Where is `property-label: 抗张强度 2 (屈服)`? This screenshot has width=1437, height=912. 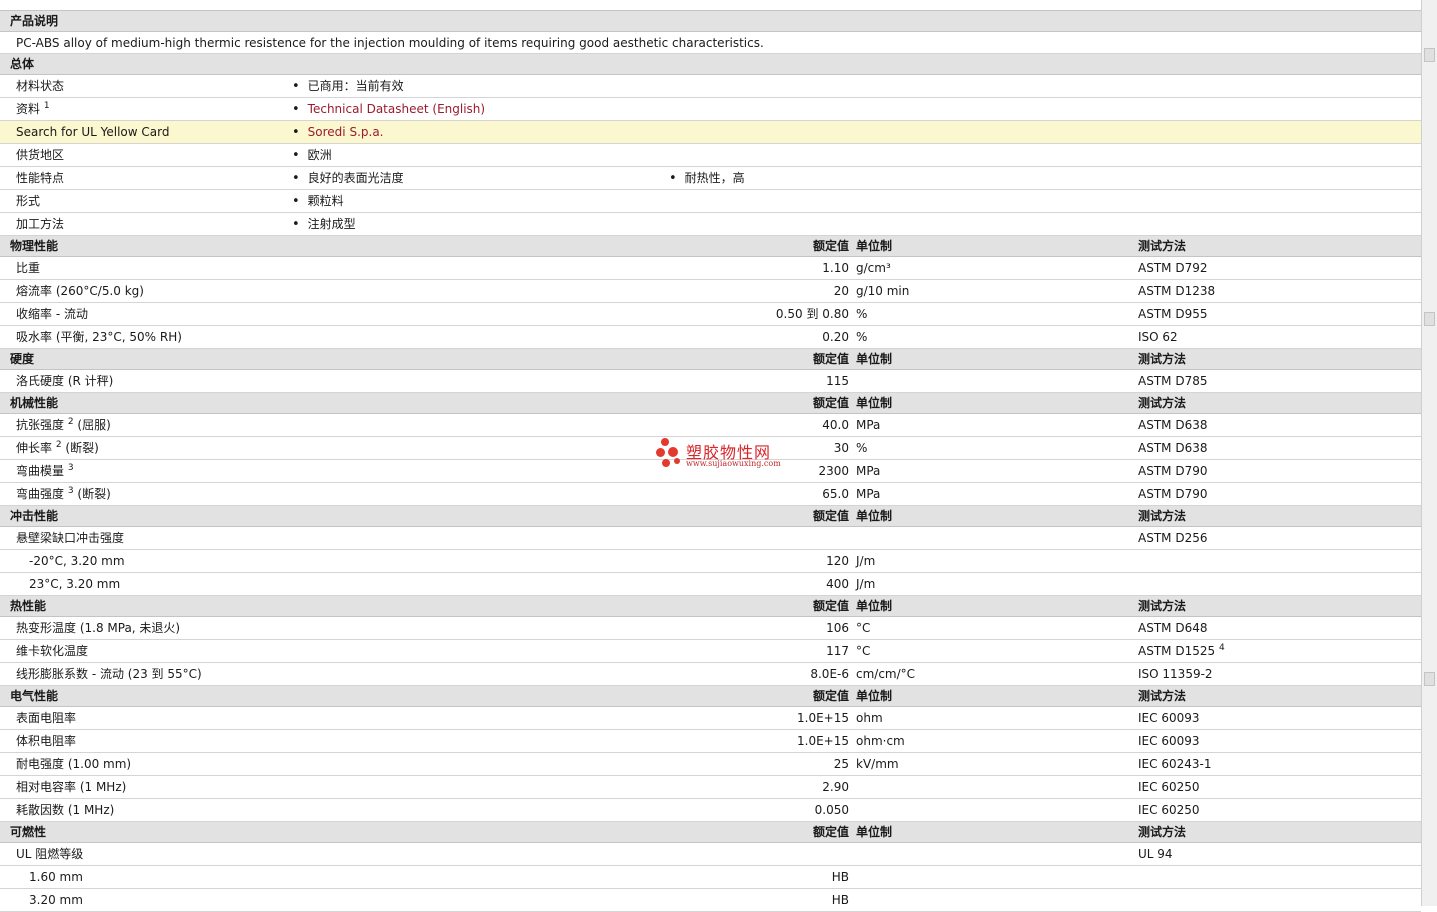
property-label: 抗张强度 2 (屈服) is located at coordinates (63, 425).